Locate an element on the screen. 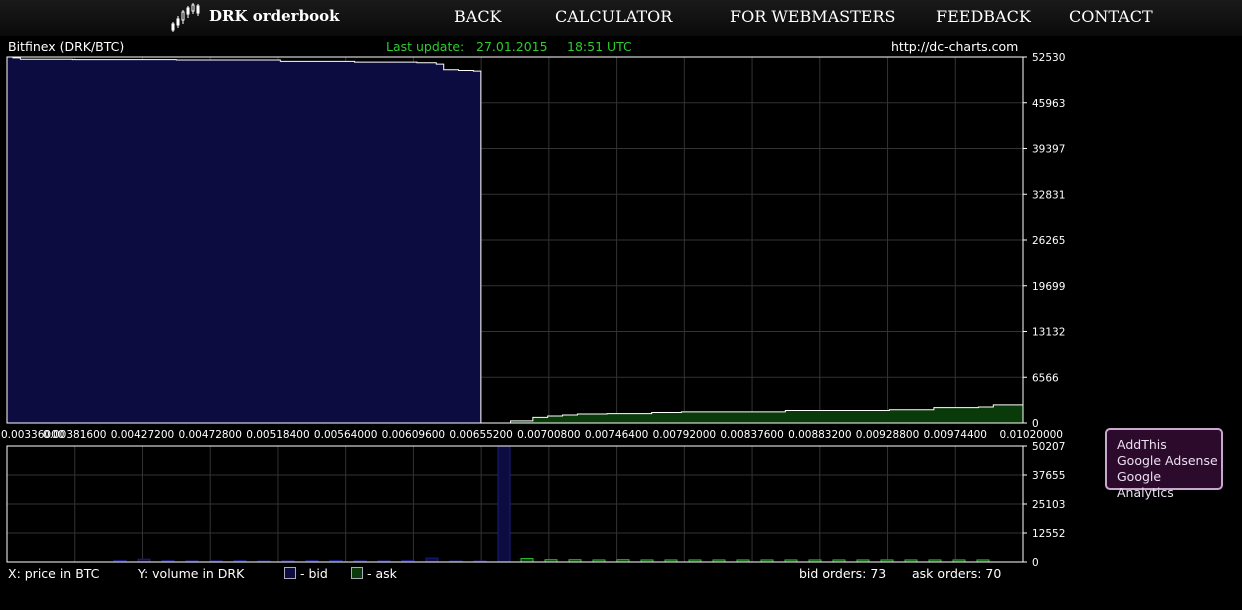  nav-feedback-link: FEEDBACK is located at coordinates (983, 16).